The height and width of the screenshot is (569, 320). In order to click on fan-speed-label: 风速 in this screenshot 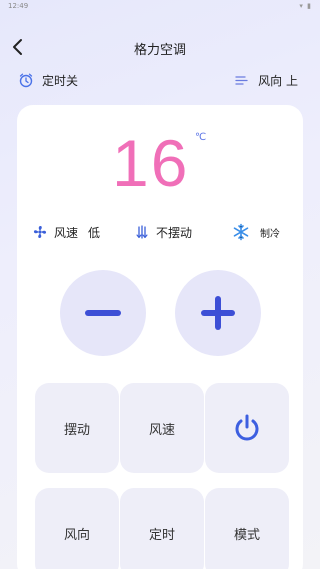, I will do `click(66, 232)`.